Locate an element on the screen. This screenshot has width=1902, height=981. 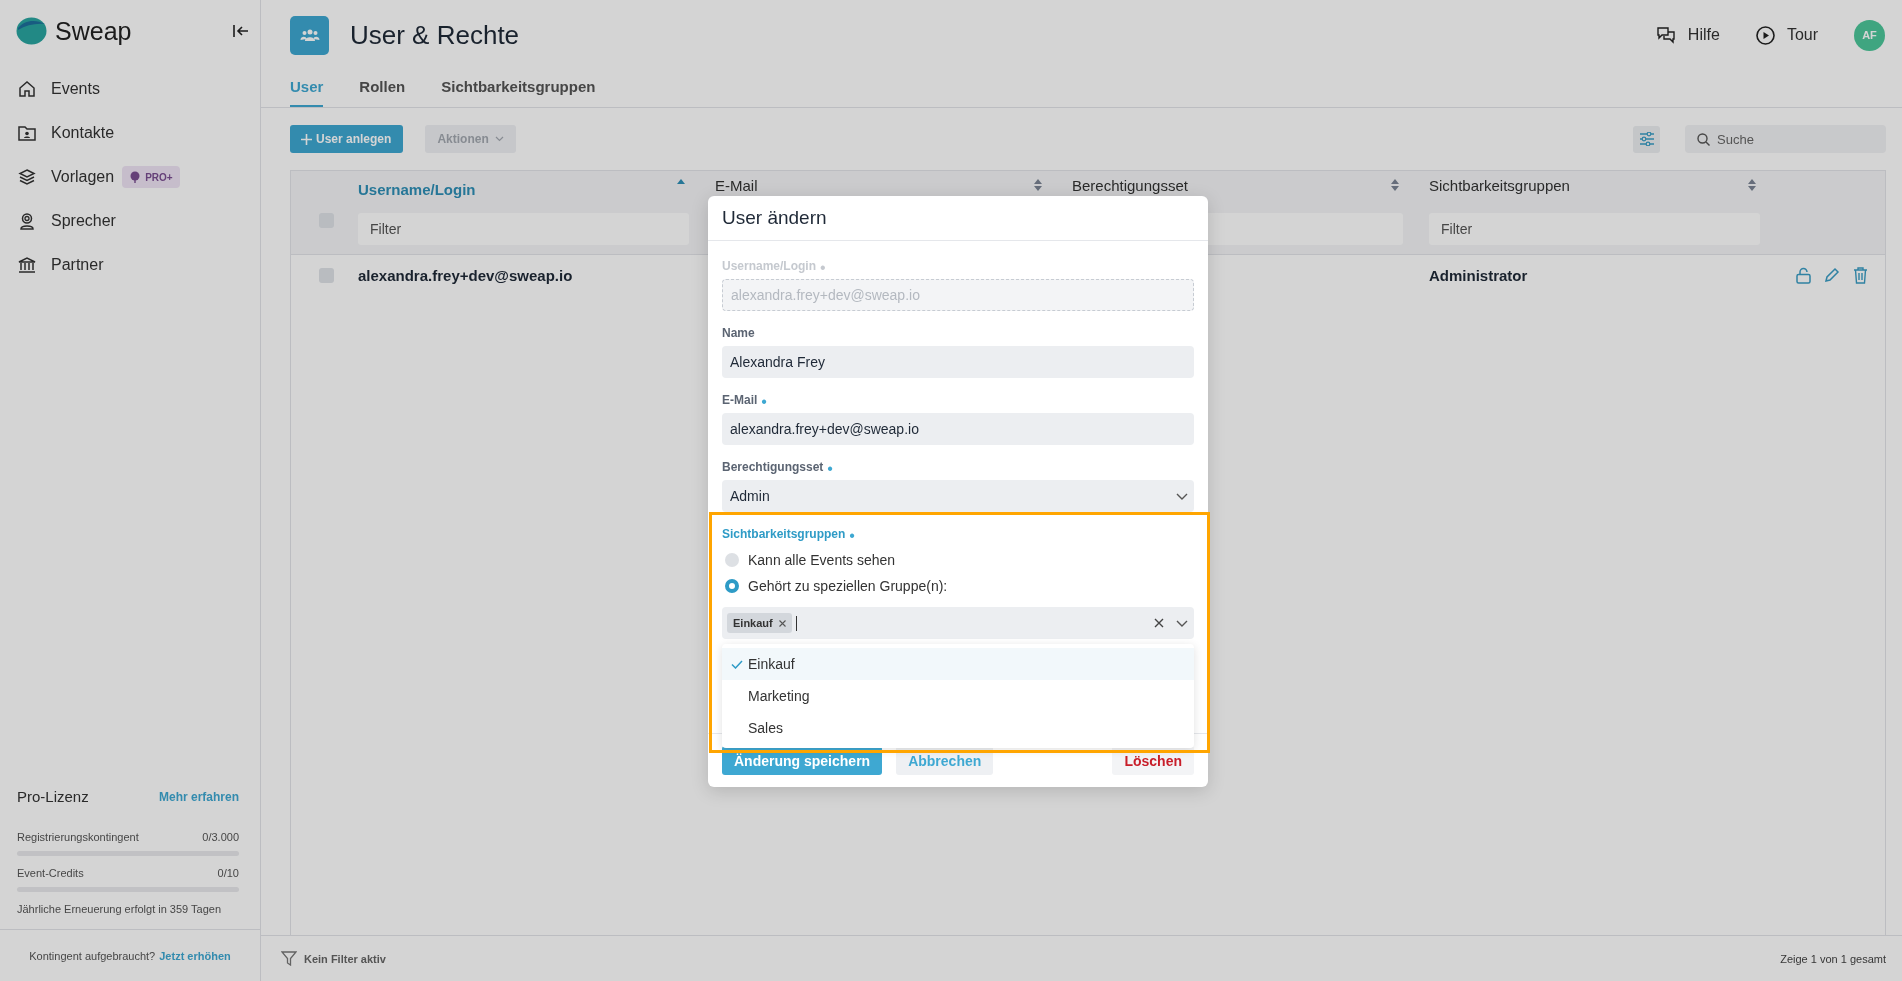
funnel-icon is located at coordinates (289, 958).